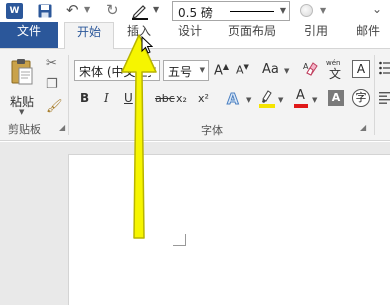 The width and height of the screenshot is (390, 305). I want to click on word-logo-icon: W, so click(14, 11).